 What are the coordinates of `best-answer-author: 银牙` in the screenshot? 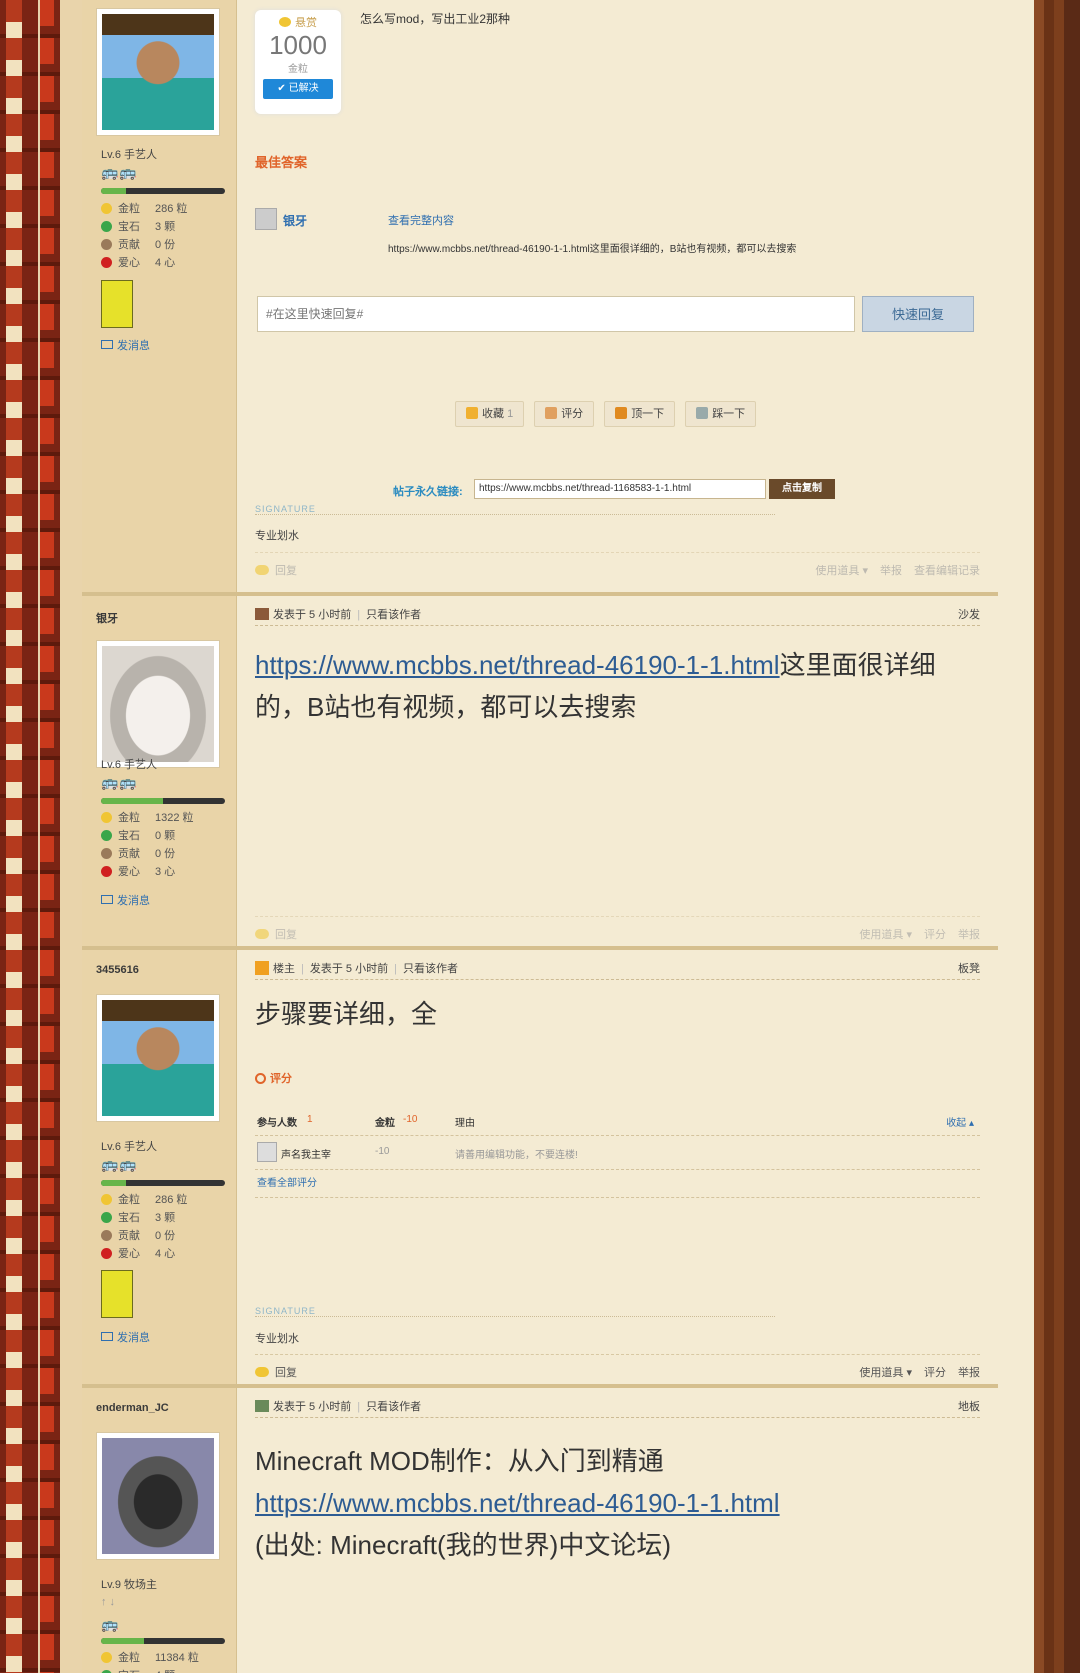 It's located at (295, 220).